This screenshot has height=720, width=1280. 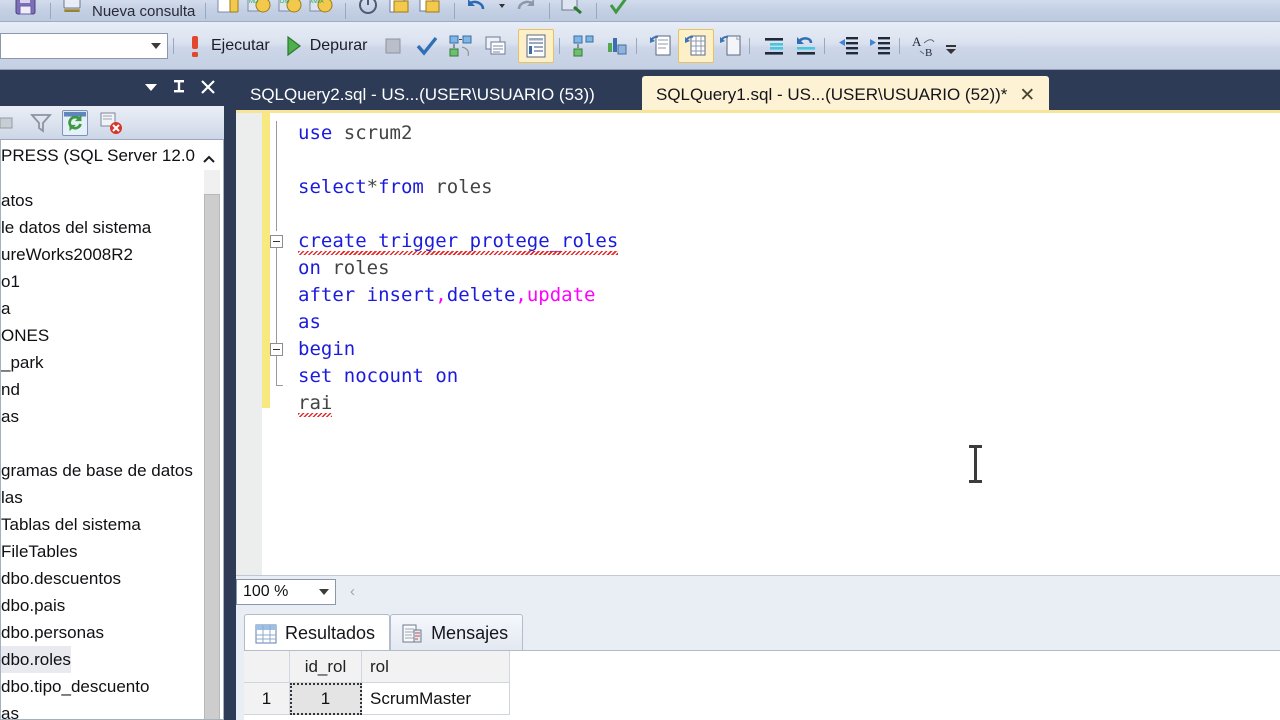 I want to click on refresh-icon, so click(x=75, y=122).